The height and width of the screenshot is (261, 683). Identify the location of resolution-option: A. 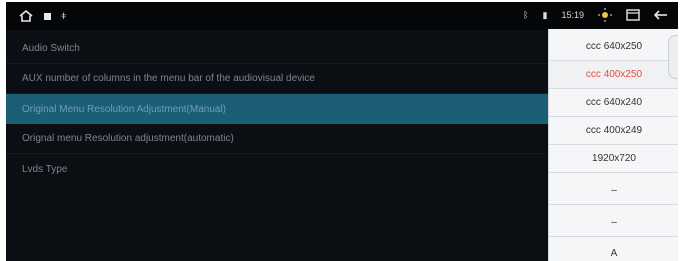
(613, 250).